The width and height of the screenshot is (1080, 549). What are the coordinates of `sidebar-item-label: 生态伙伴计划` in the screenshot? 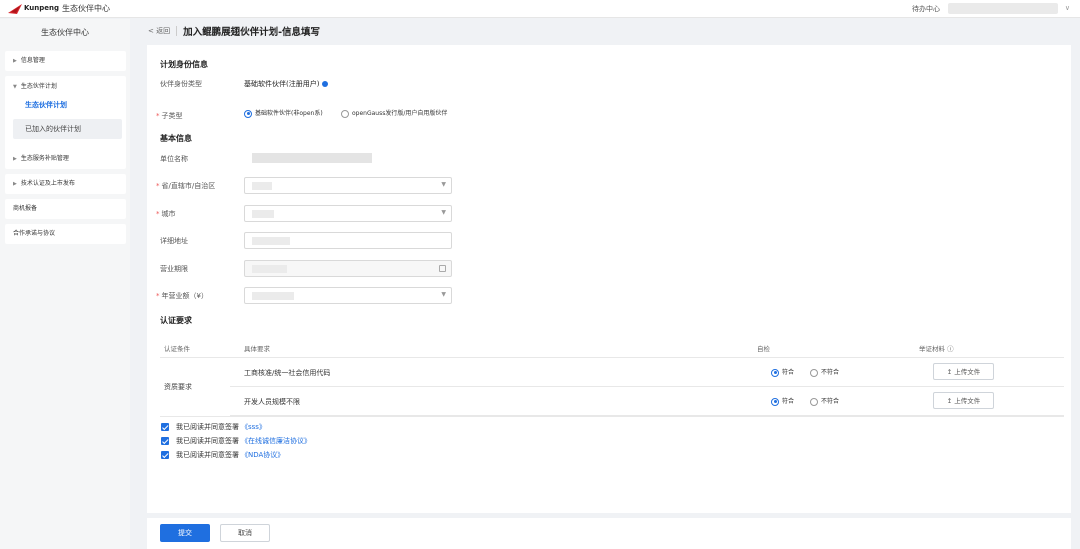 It's located at (38, 86).